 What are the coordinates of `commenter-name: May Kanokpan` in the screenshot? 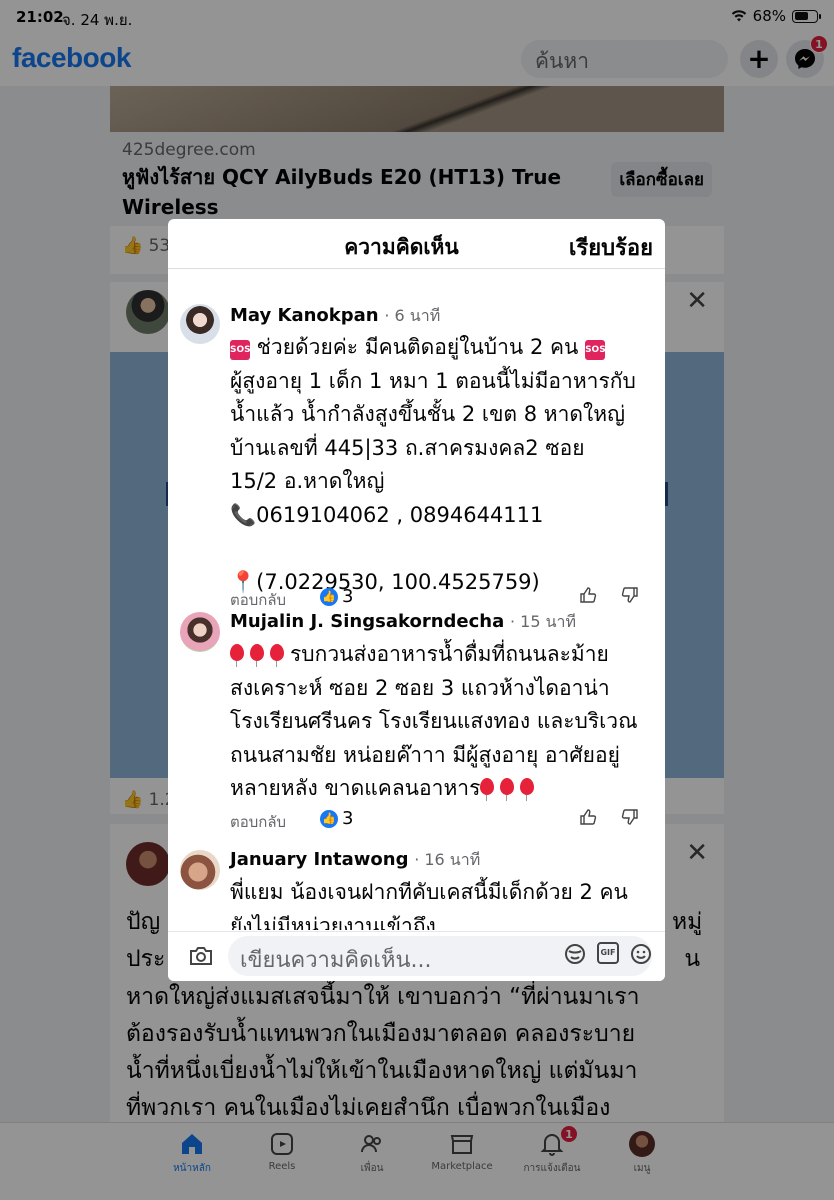 It's located at (304, 315).